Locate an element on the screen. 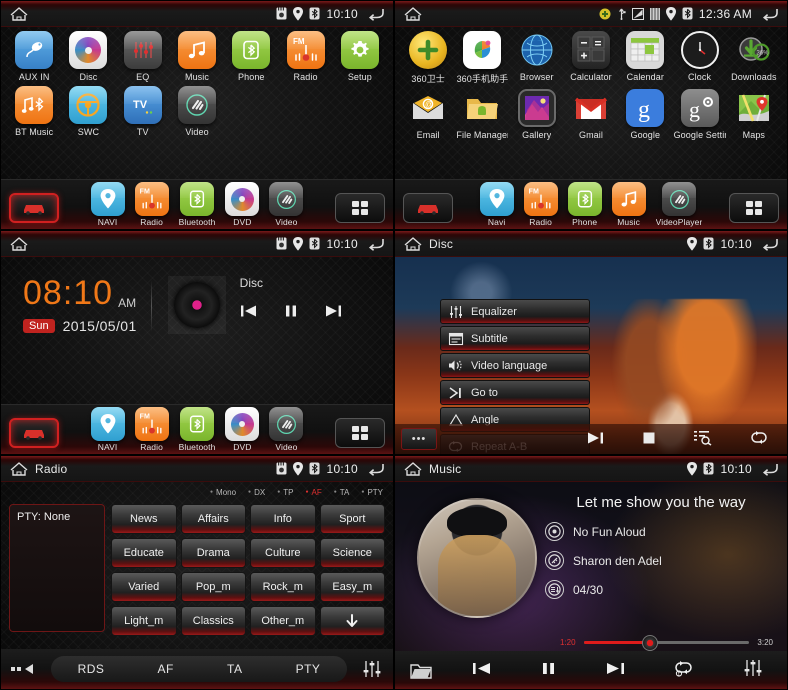  menu-item-video-language: Video language is located at coordinates (515, 365).